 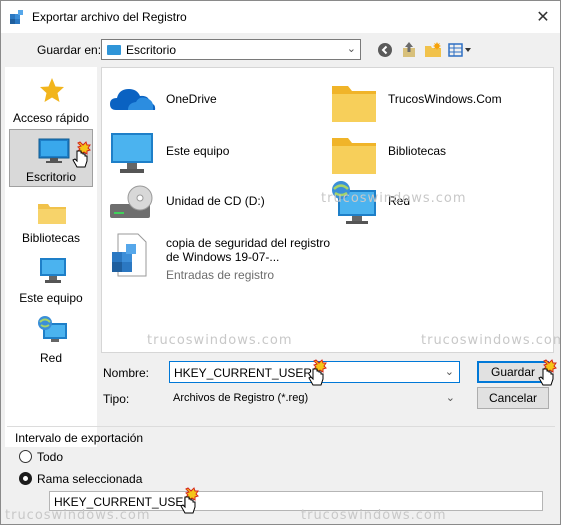 I want to click on desktop-small-icon, so click(x=114, y=50).